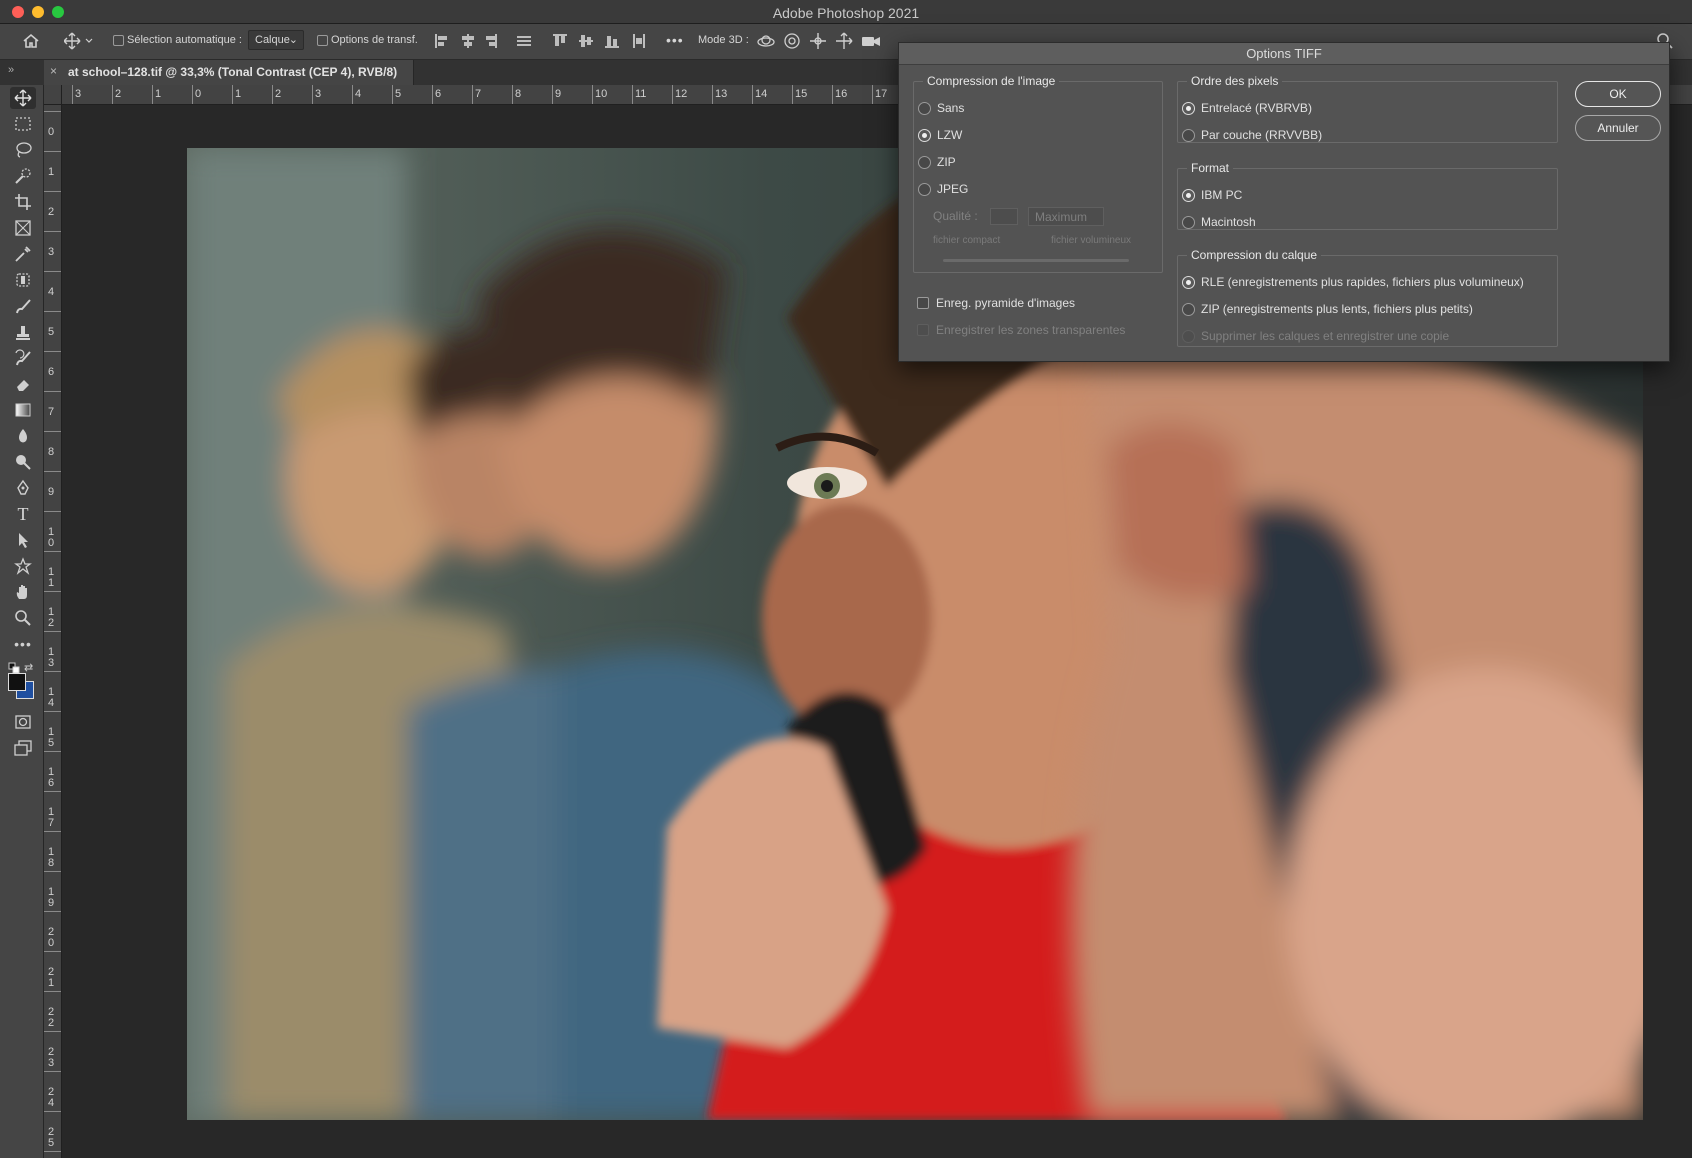 The height and width of the screenshot is (1158, 1692). I want to click on pen-tool-icon, so click(23, 488).